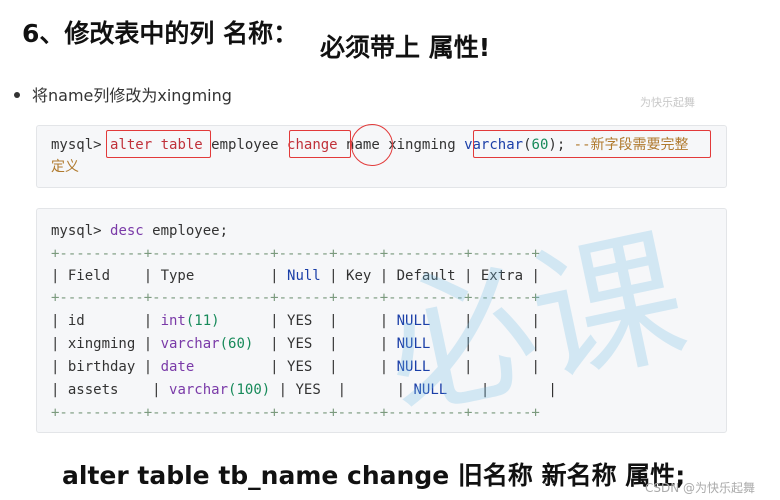 The image size is (780, 500). I want to click on header-null-sep: |, so click(279, 276).